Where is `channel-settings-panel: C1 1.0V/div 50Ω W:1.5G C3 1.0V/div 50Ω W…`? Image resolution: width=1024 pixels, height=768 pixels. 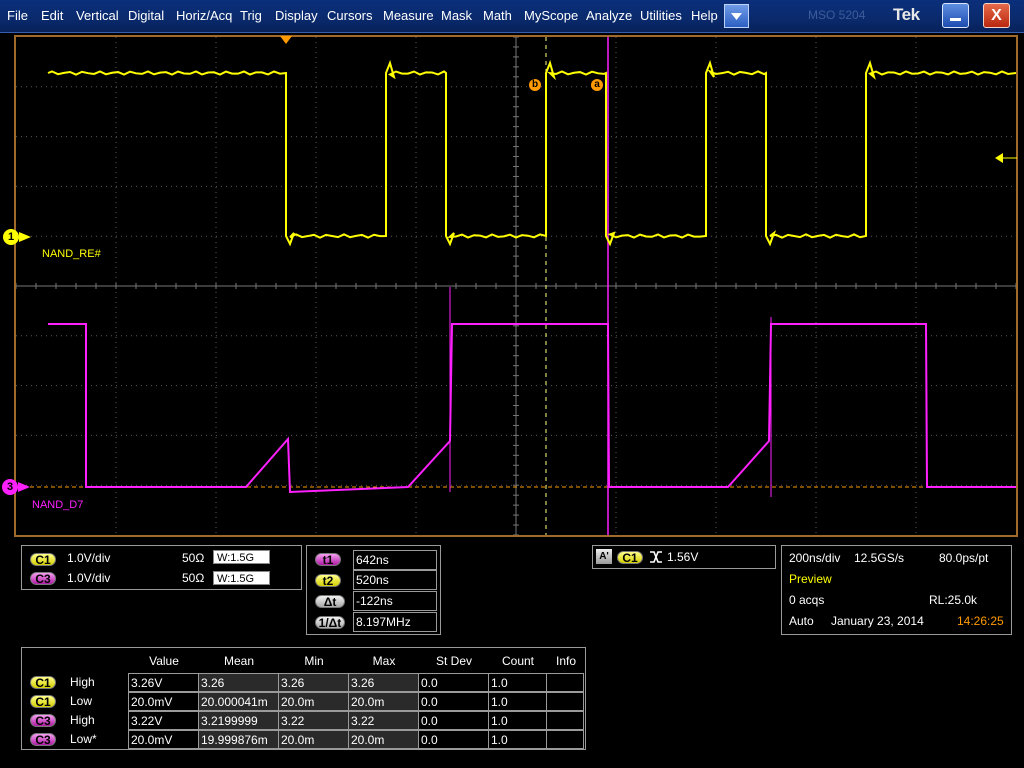 channel-settings-panel: C1 1.0V/div 50Ω W:1.5G C3 1.0V/div 50Ω W… is located at coordinates (161, 567).